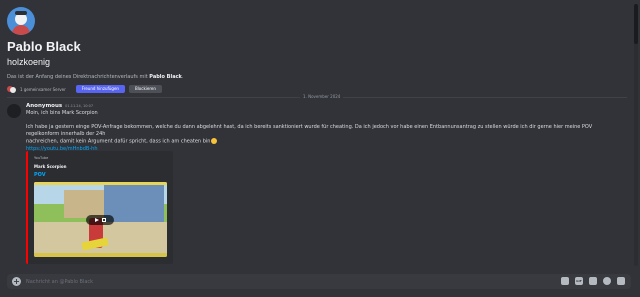 The height and width of the screenshot is (297, 640). I want to click on composer-tools: GIF, so click(593, 281).